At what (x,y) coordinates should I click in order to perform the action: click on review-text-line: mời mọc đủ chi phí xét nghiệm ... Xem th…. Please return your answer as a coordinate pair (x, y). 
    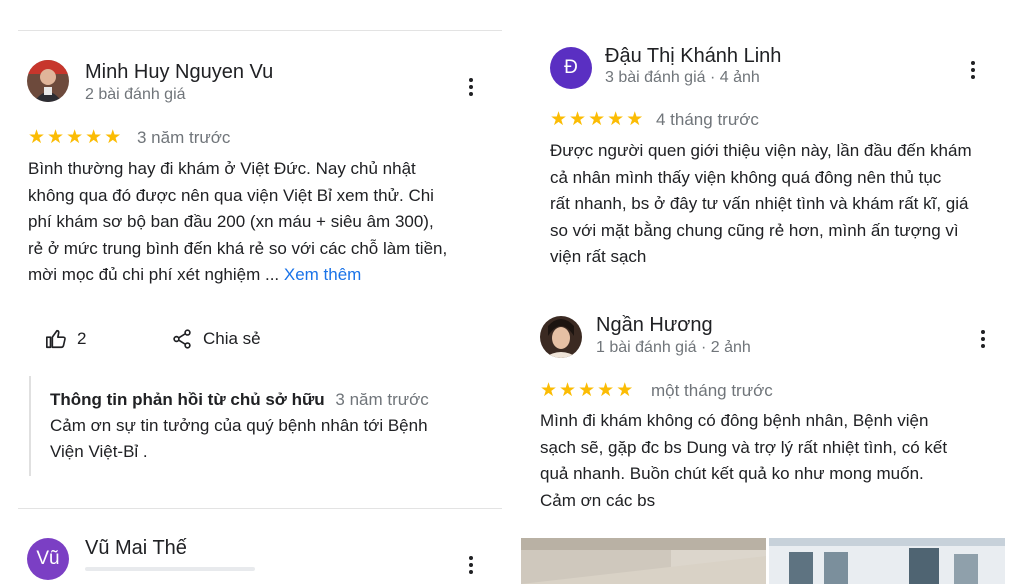
    Looking at the image, I should click on (237, 275).